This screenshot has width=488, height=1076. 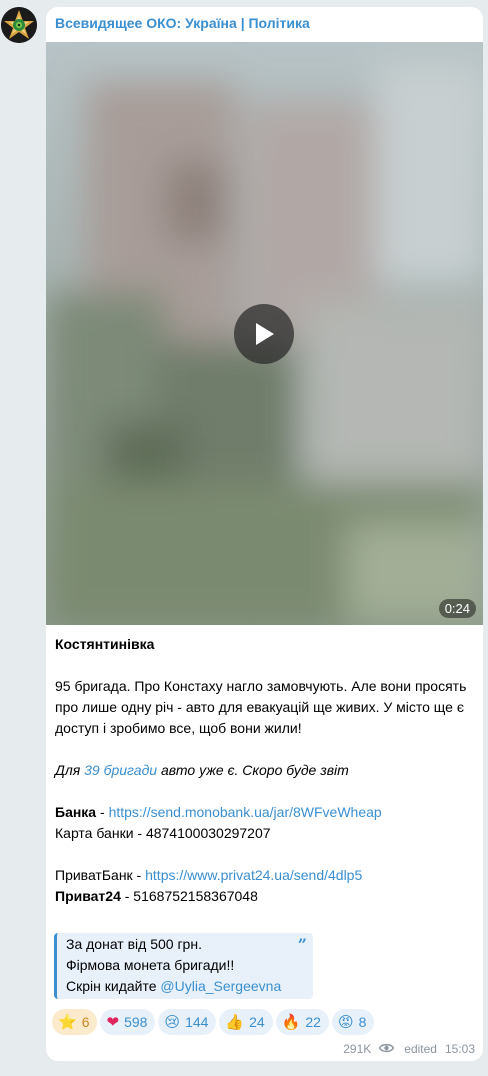 What do you see at coordinates (457, 608) in the screenshot?
I see `video-duration: 0:24` at bounding box center [457, 608].